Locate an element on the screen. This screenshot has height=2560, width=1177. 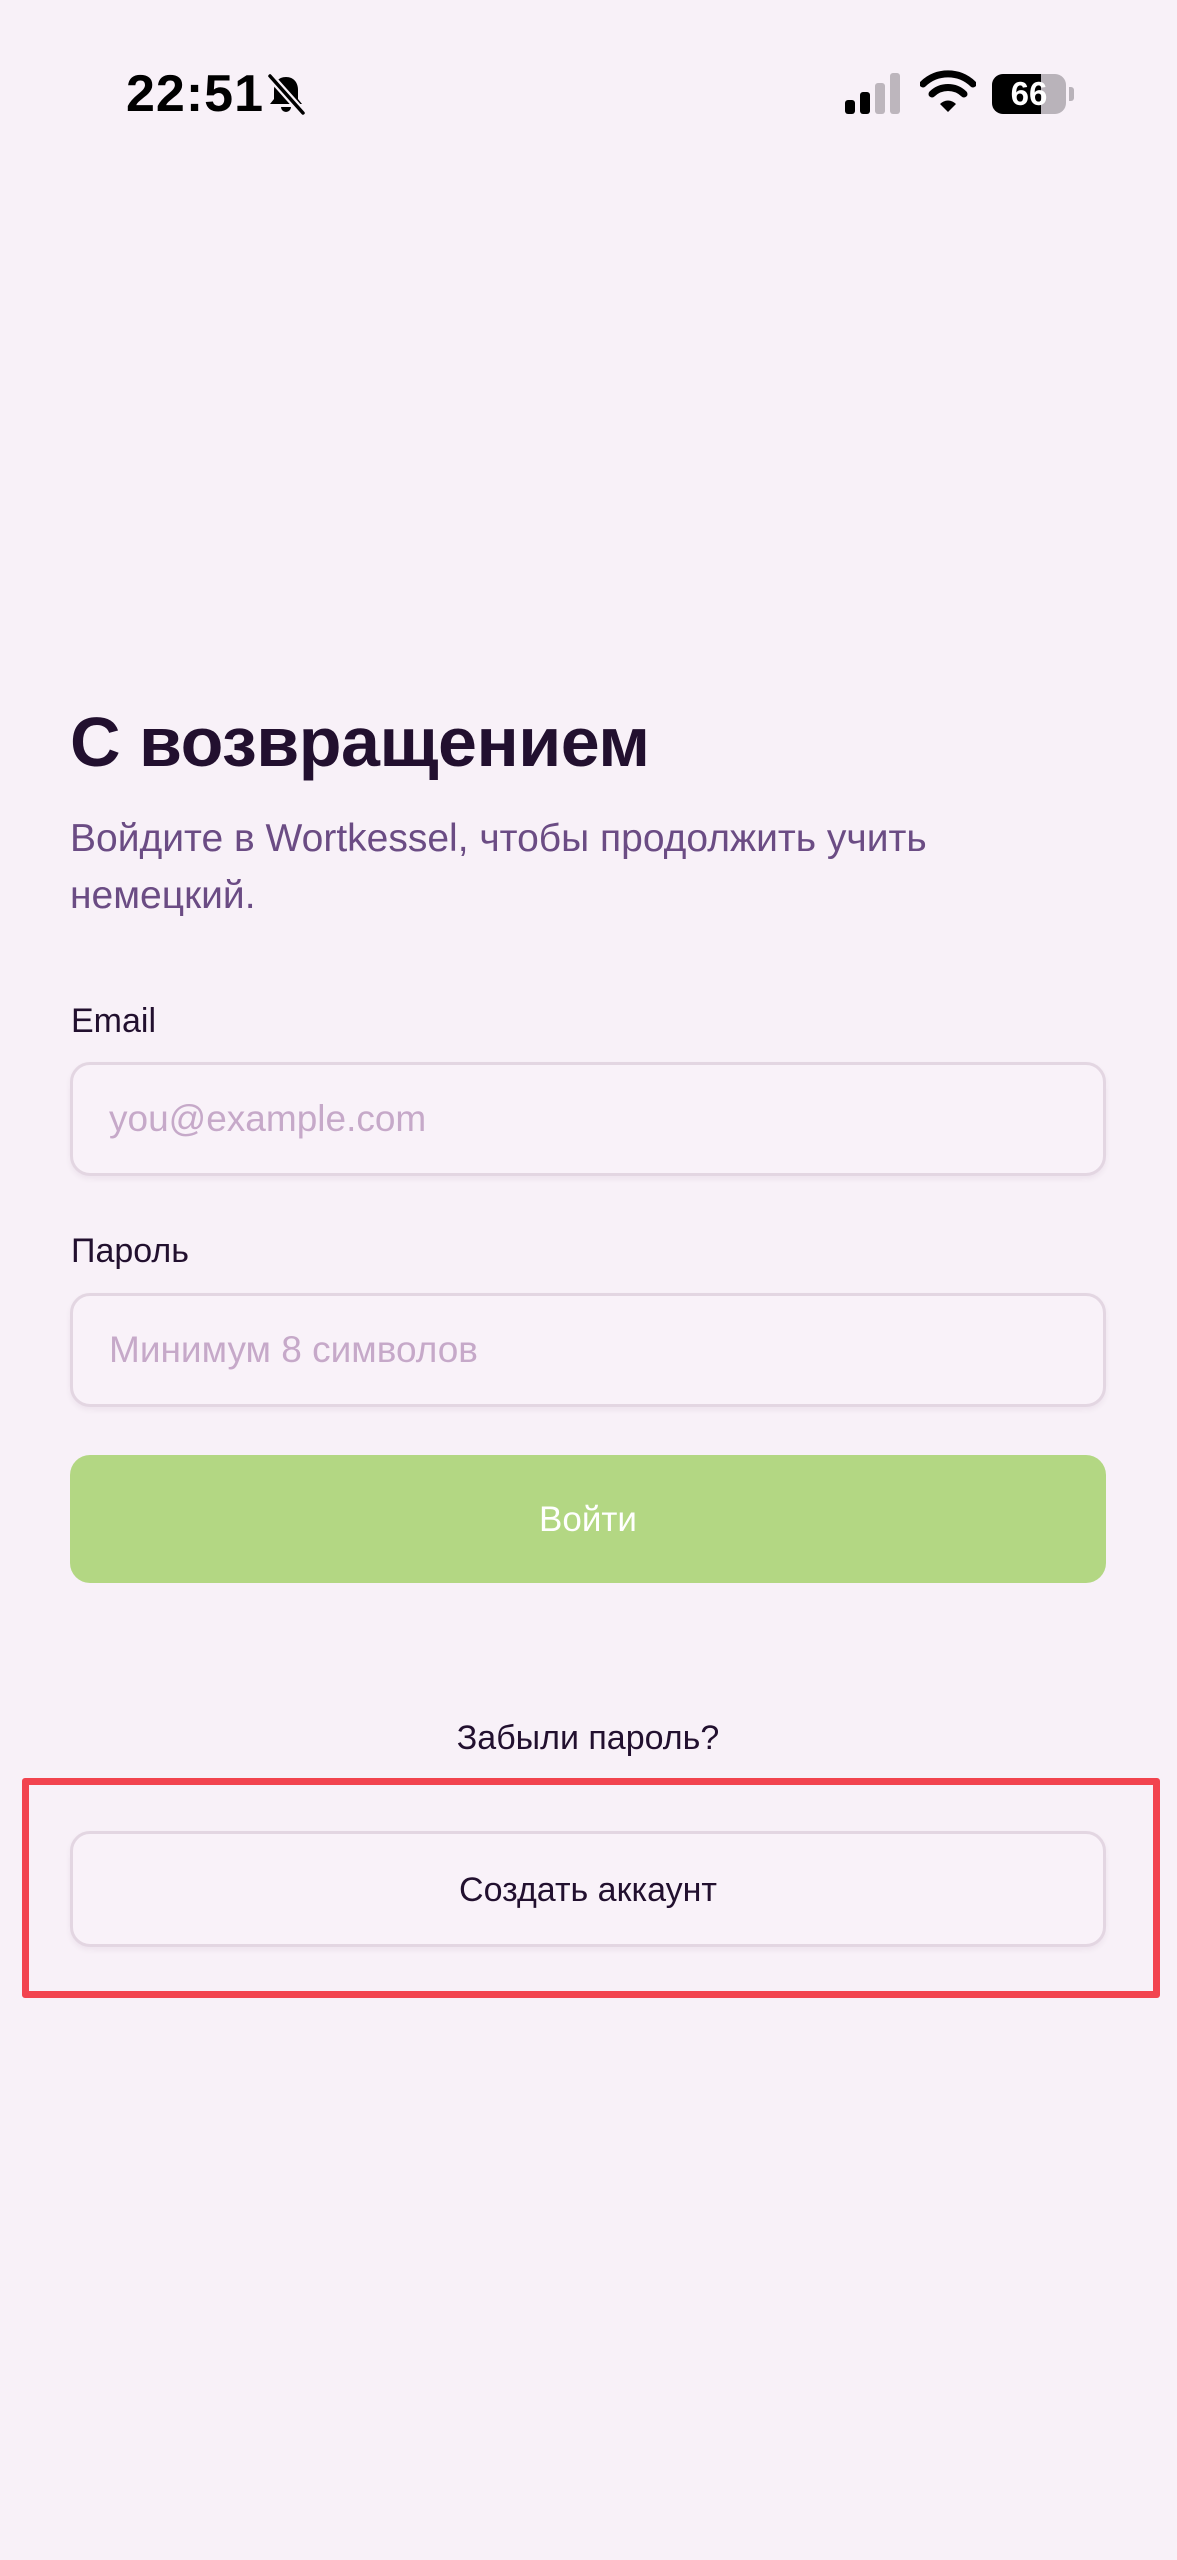
battery-level: 66 is located at coordinates (1029, 93).